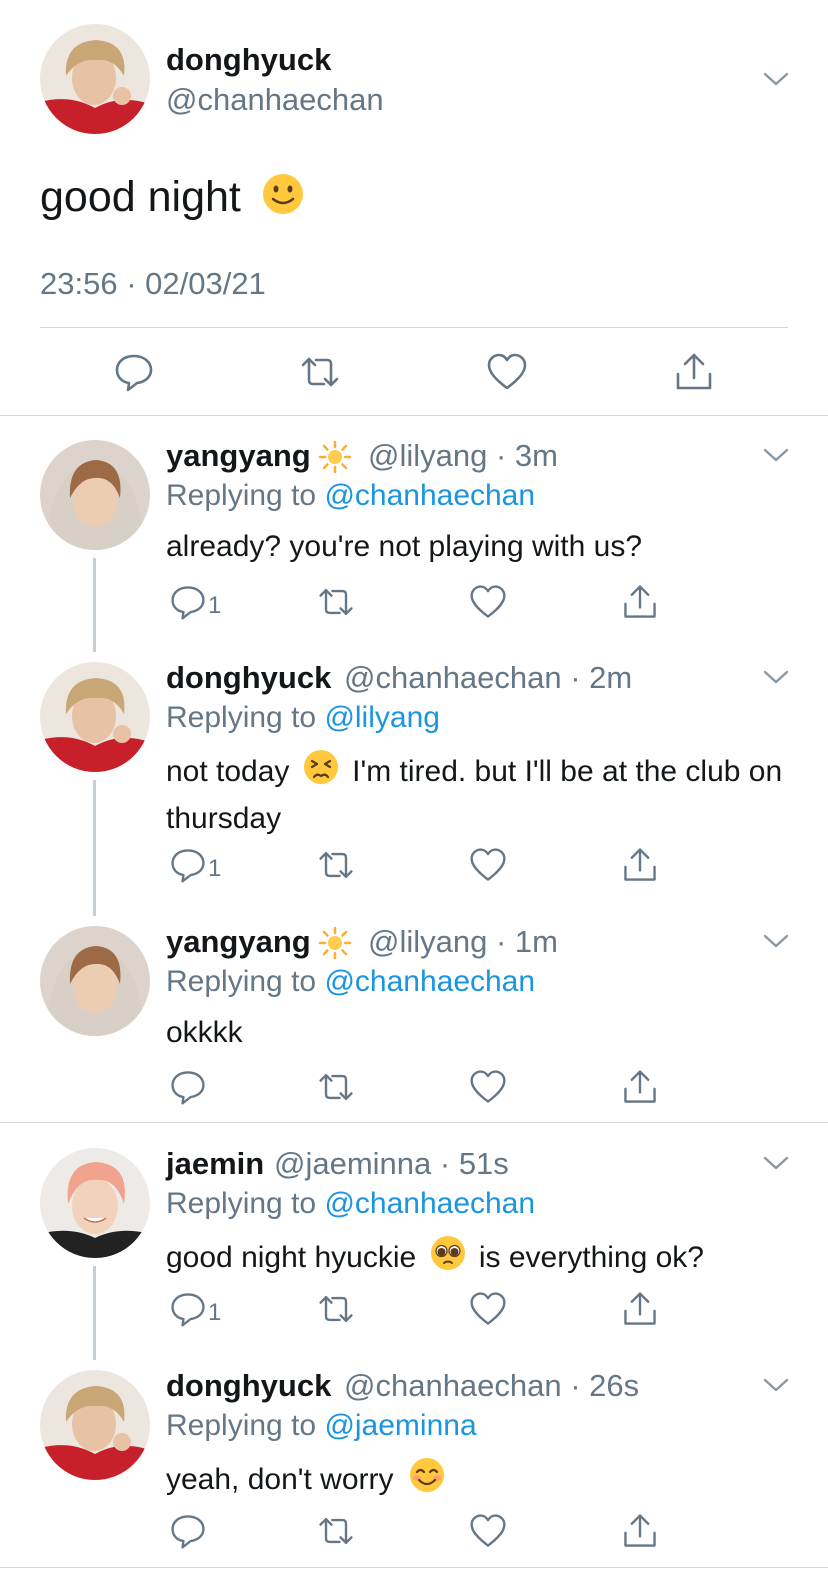 The image size is (828, 1569). Describe the element at coordinates (476, 1481) in the screenshot. I see `reply-text: yeah, don't worry` at that location.